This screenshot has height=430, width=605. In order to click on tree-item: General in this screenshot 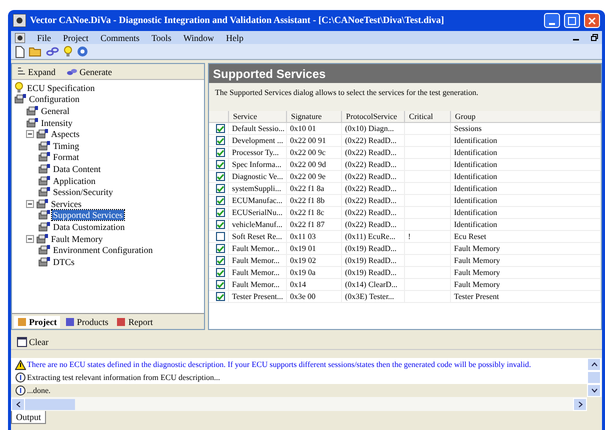, I will do `click(55, 111)`.